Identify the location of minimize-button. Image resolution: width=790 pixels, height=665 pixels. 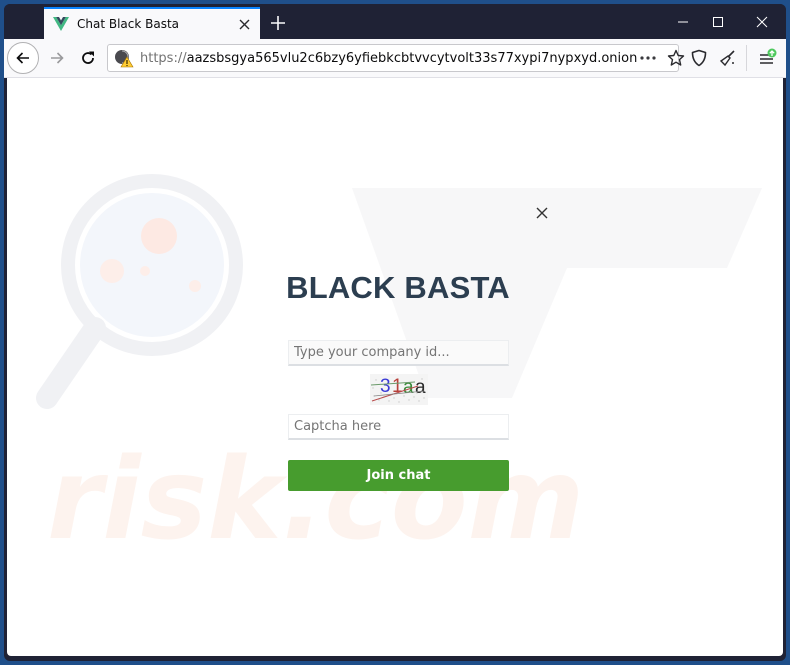
(683, 22).